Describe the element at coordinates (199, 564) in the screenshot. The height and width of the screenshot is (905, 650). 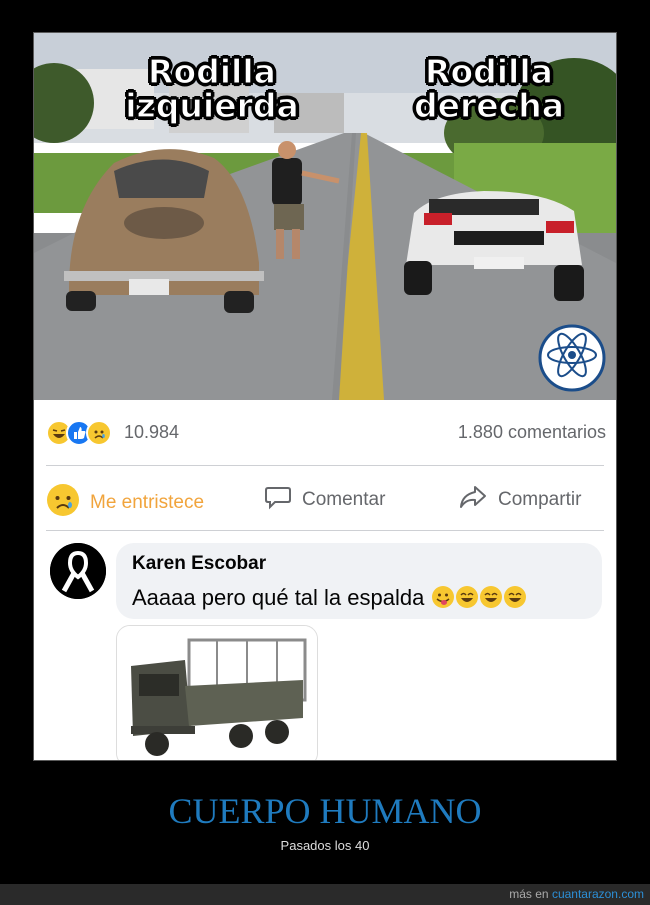
I see `comment-author: Karen Escobar` at that location.